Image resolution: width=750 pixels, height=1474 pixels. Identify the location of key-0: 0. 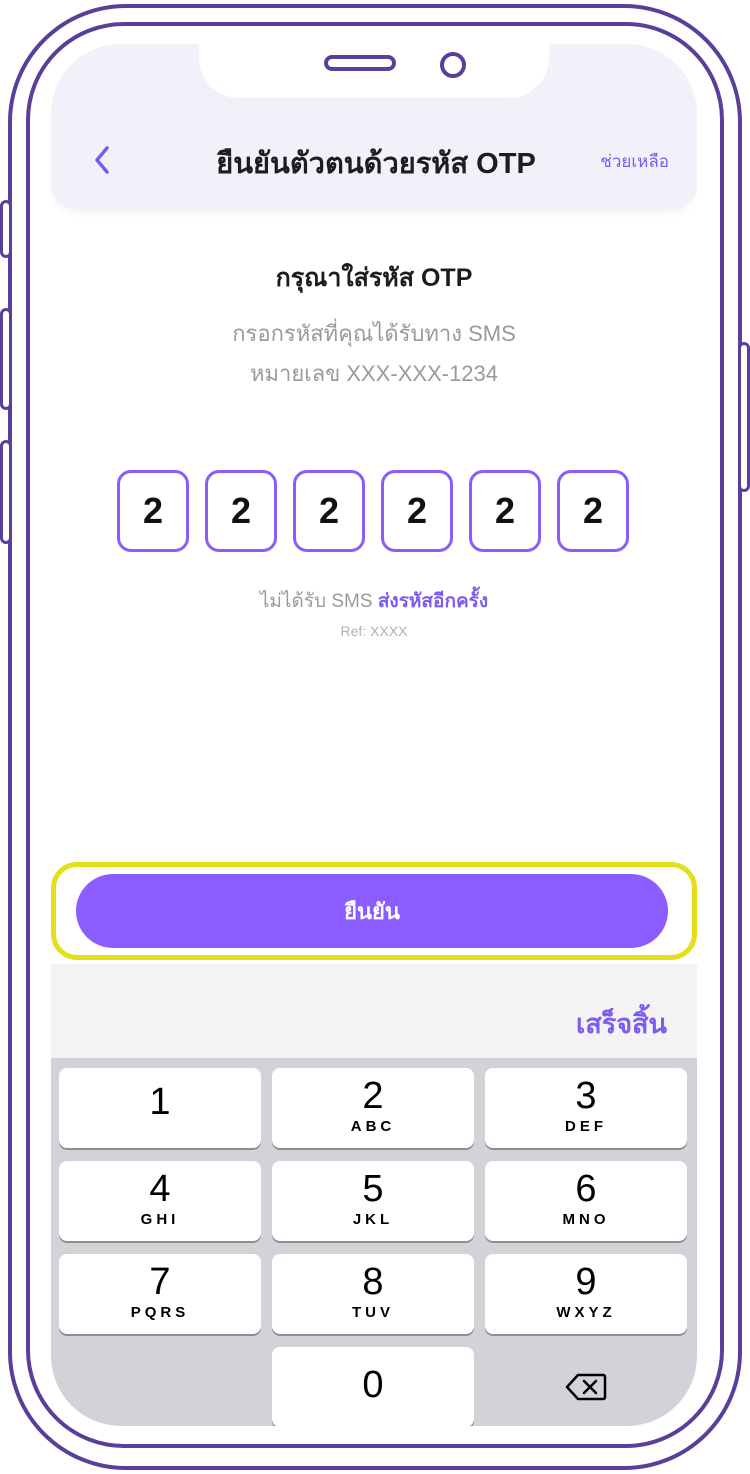
(373, 1386).